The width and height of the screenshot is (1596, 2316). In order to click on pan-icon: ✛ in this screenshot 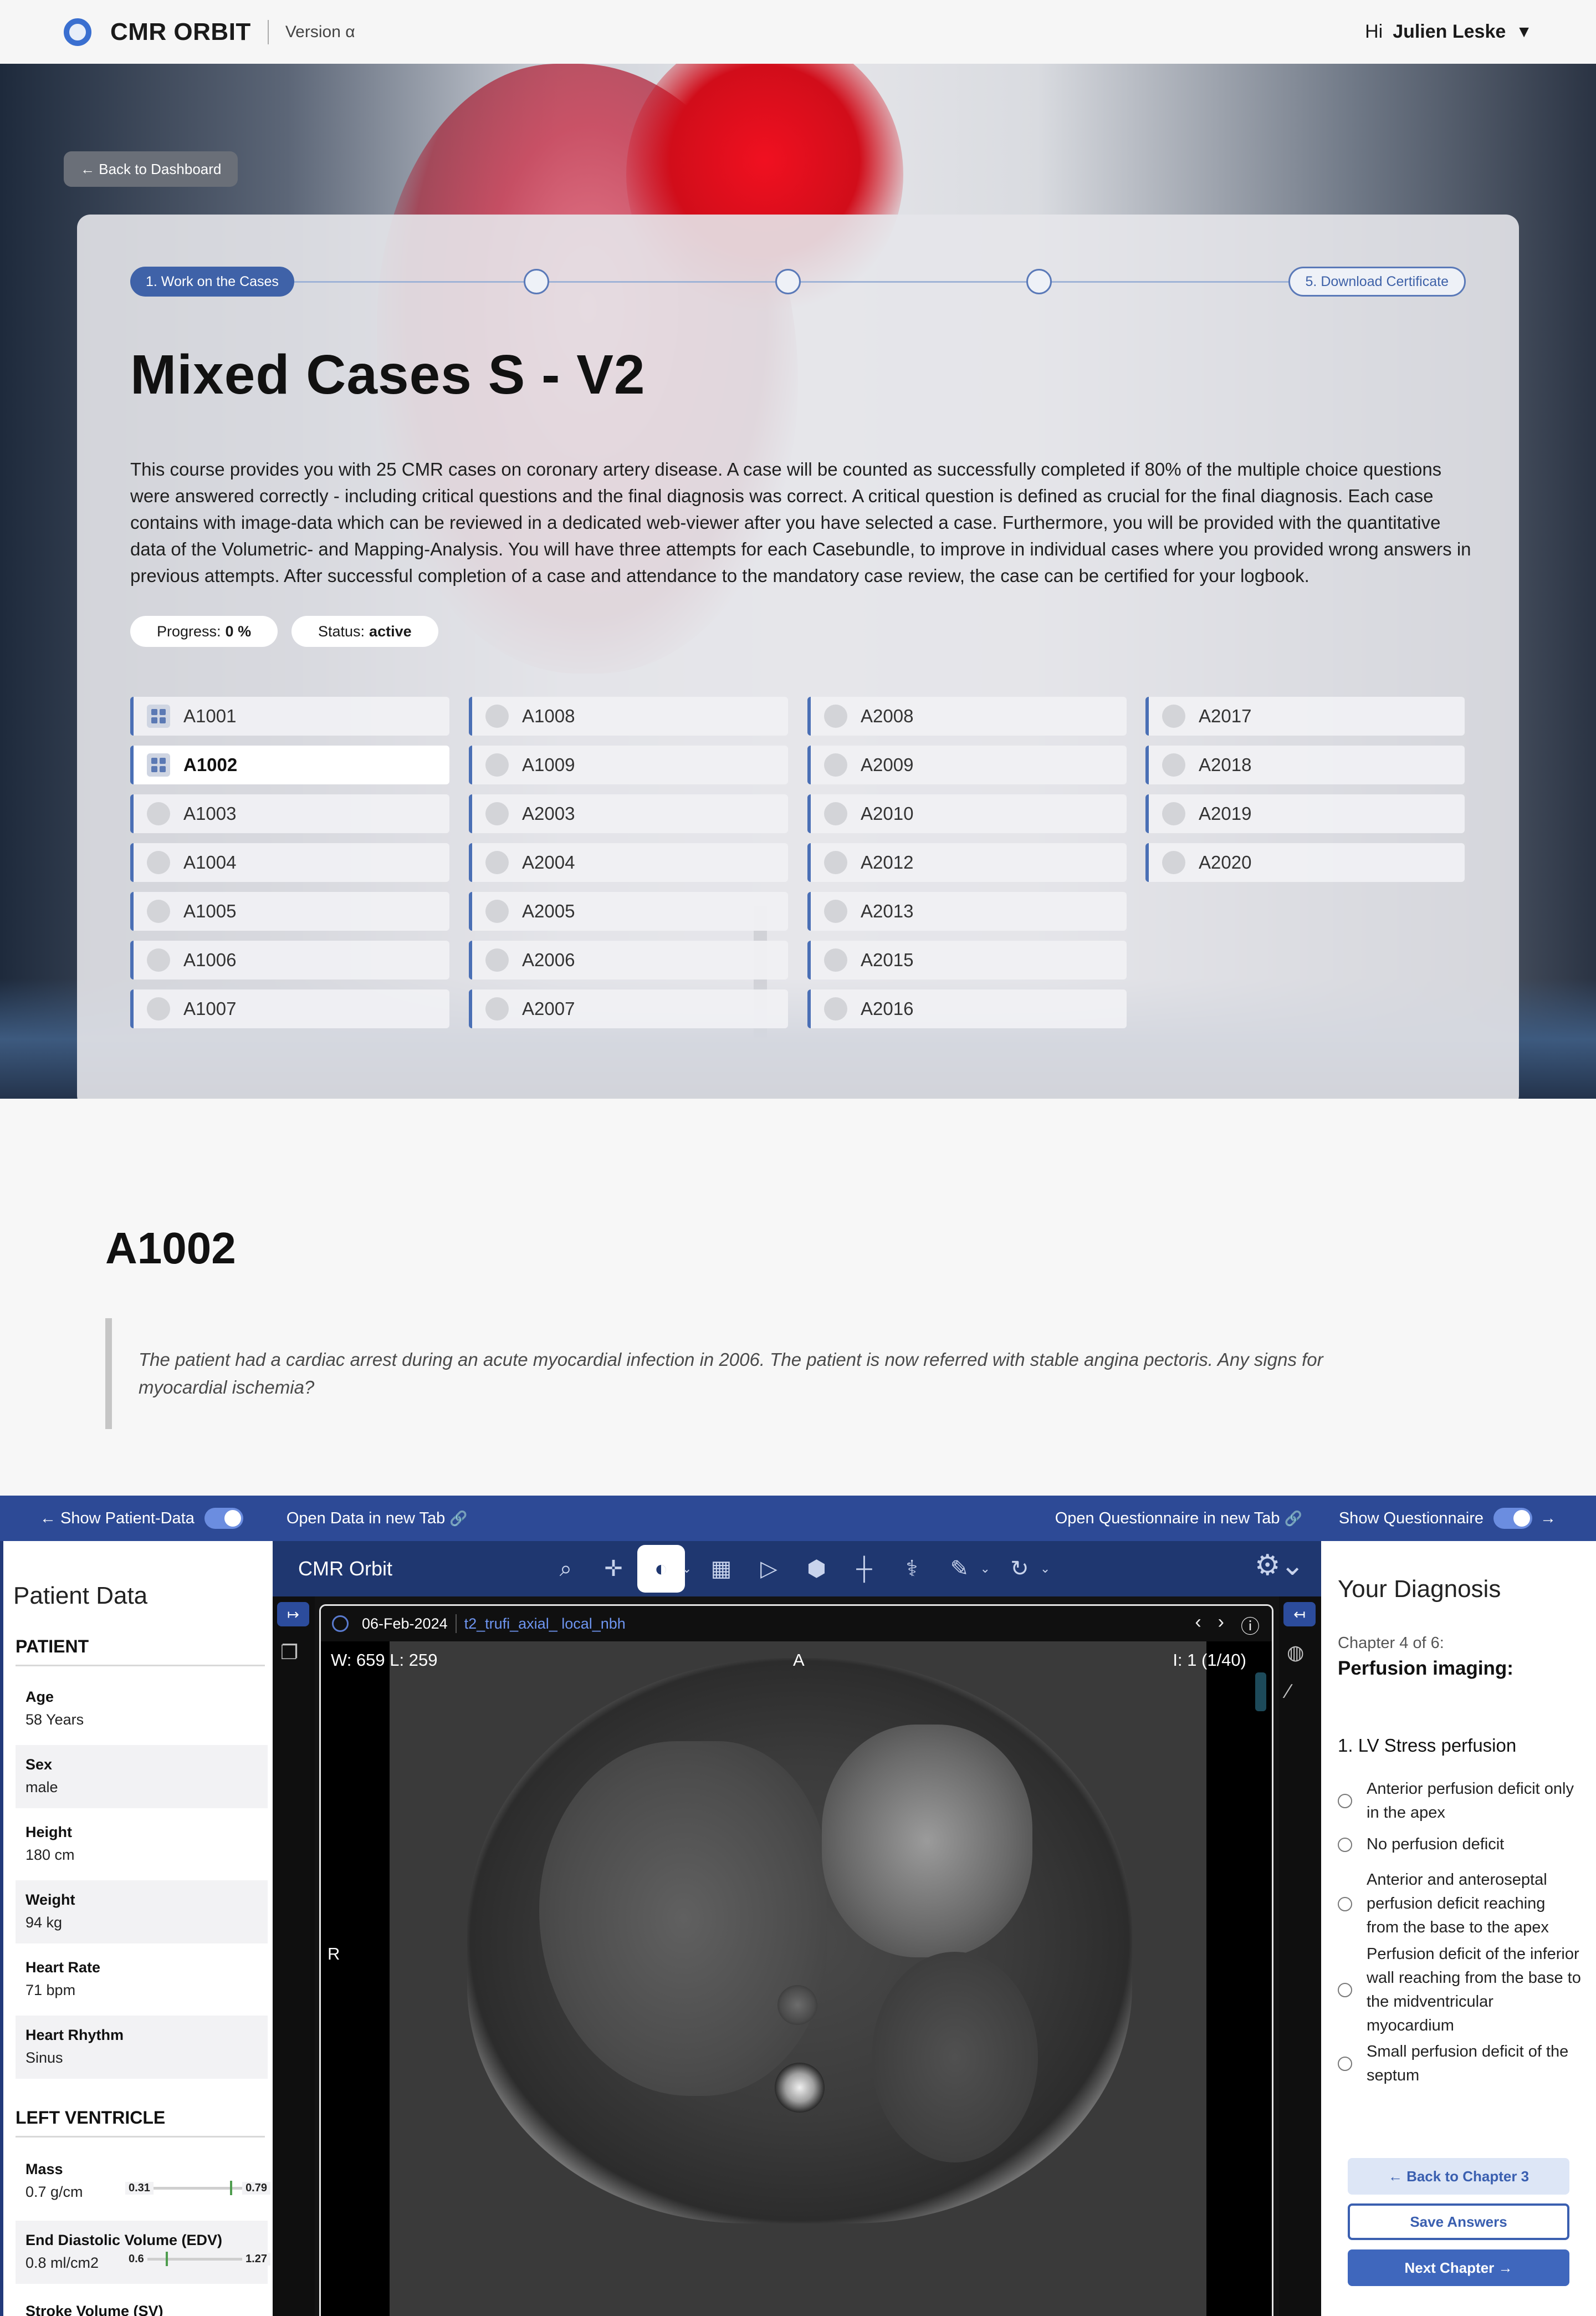, I will do `click(613, 1569)`.